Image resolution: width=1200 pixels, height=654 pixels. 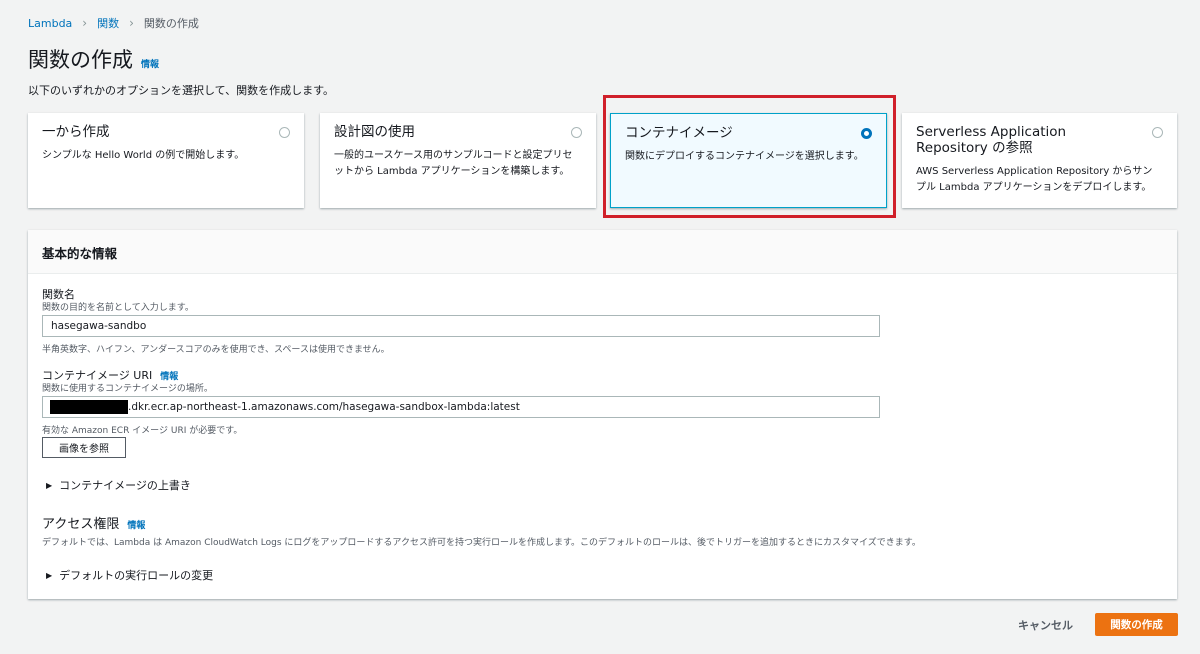 I want to click on page-title-row: 関数の作成 情報, so click(x=93, y=59).